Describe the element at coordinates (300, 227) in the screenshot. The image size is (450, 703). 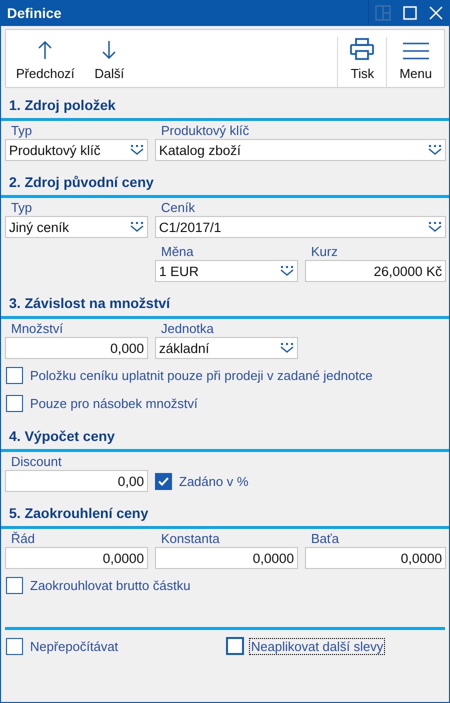
I see `dropdown-field: C1/2017/1` at that location.